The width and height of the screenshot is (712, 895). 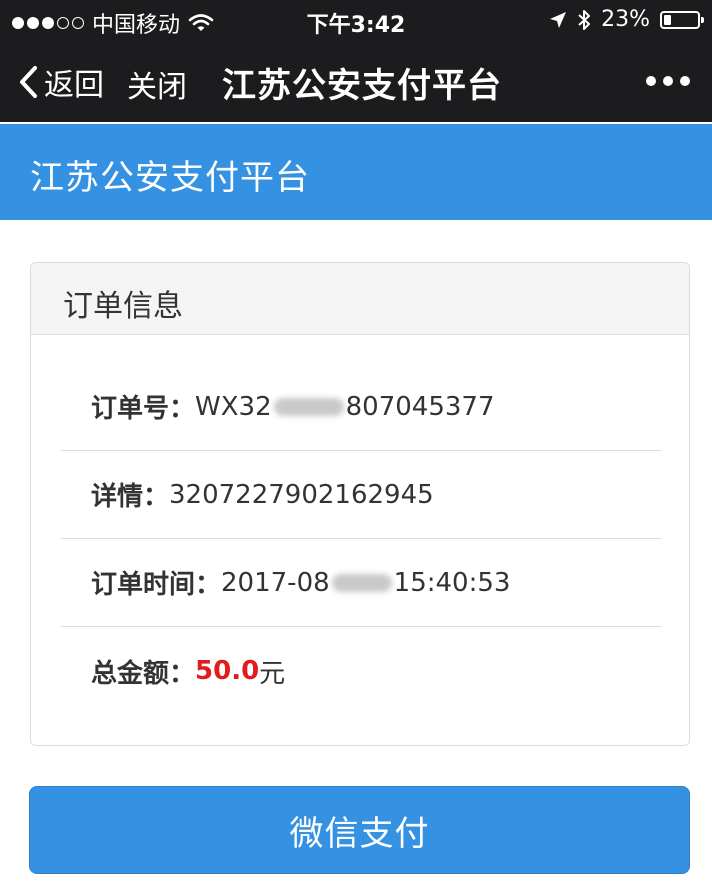 I want to click on close-button: 关闭, so click(x=157, y=84).